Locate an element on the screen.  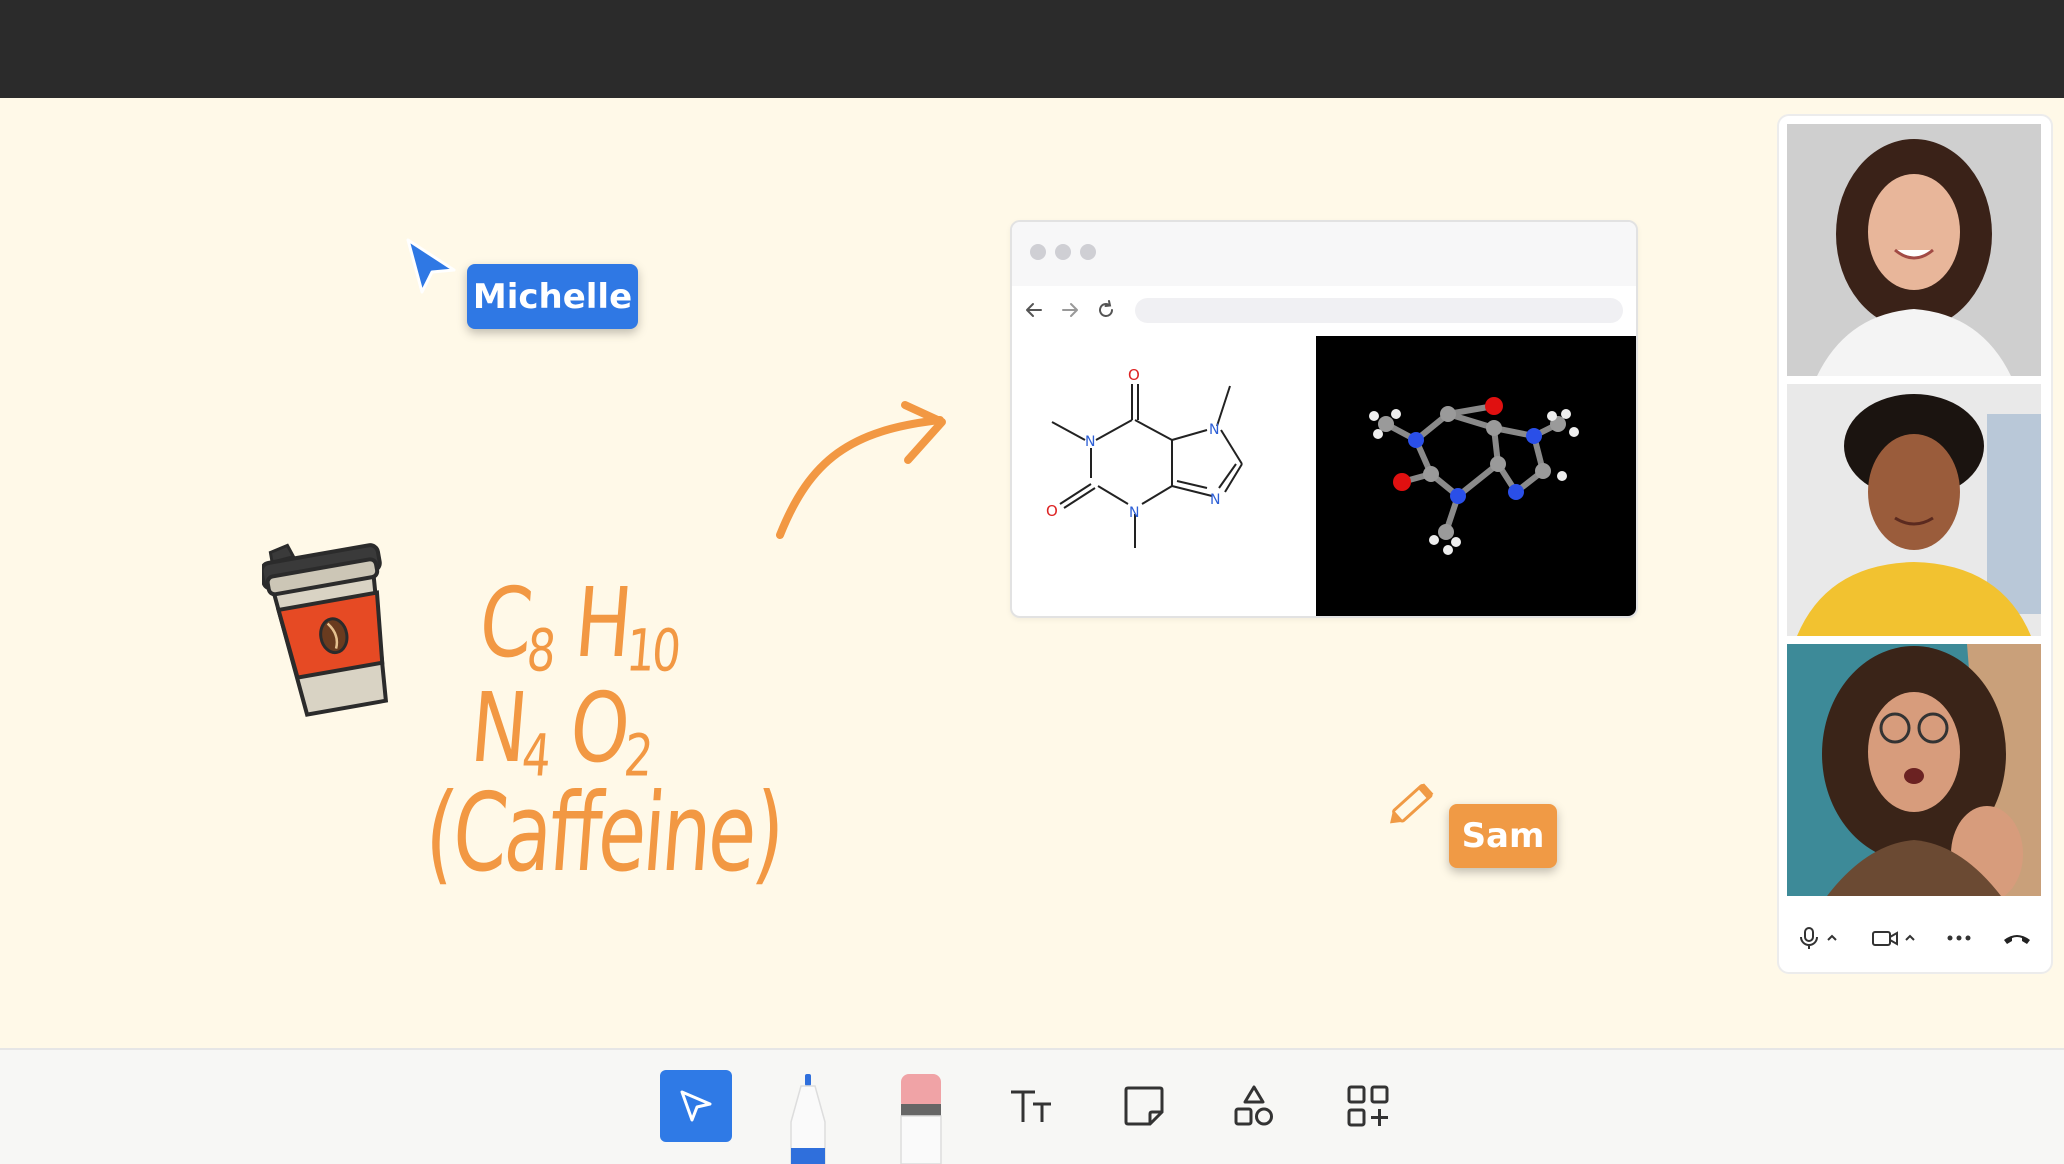
participant-1-avatar is located at coordinates (1914, 250).